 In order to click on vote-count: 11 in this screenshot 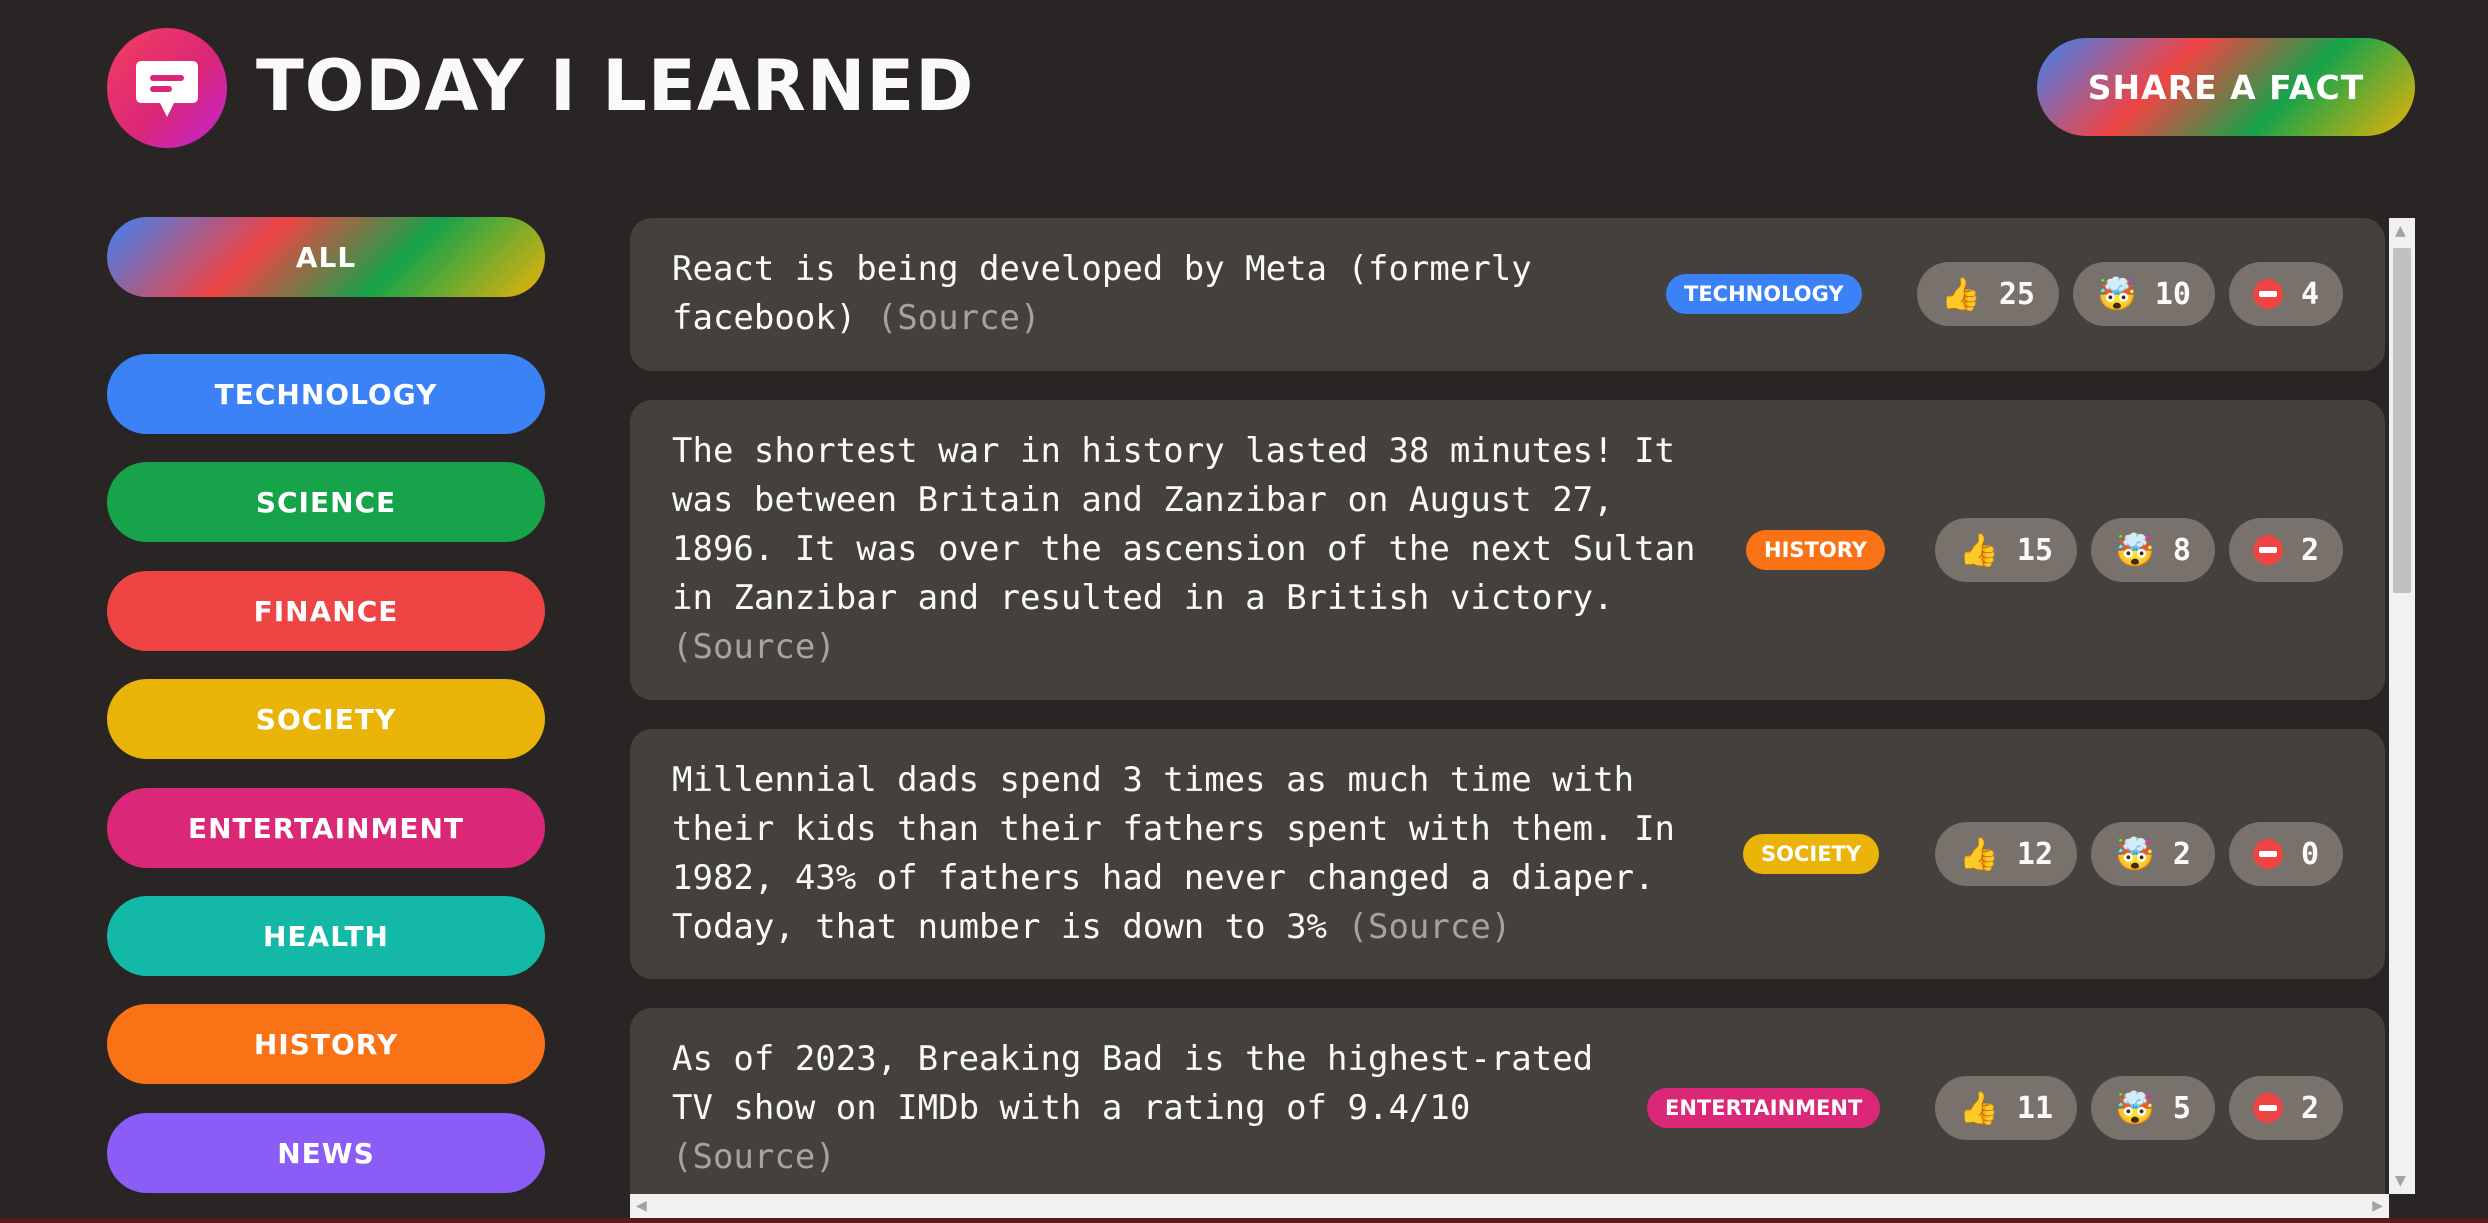, I will do `click(2035, 1108)`.